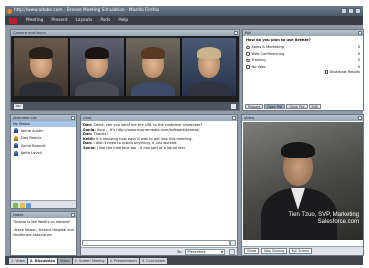 The image size is (369, 268). What do you see at coordinates (43, 139) in the screenshot?
I see `attendee-row: Dan Patrick` at bounding box center [43, 139].